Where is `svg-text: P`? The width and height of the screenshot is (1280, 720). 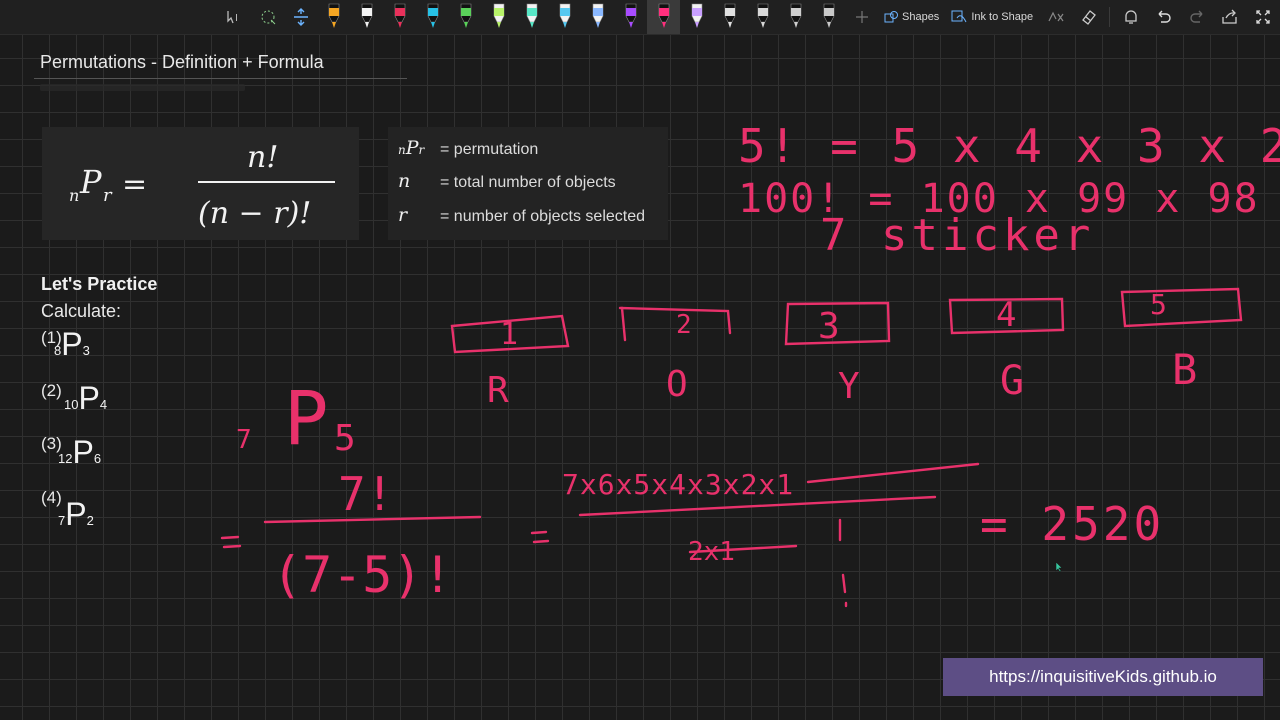
svg-text: P is located at coordinates (90, 182).